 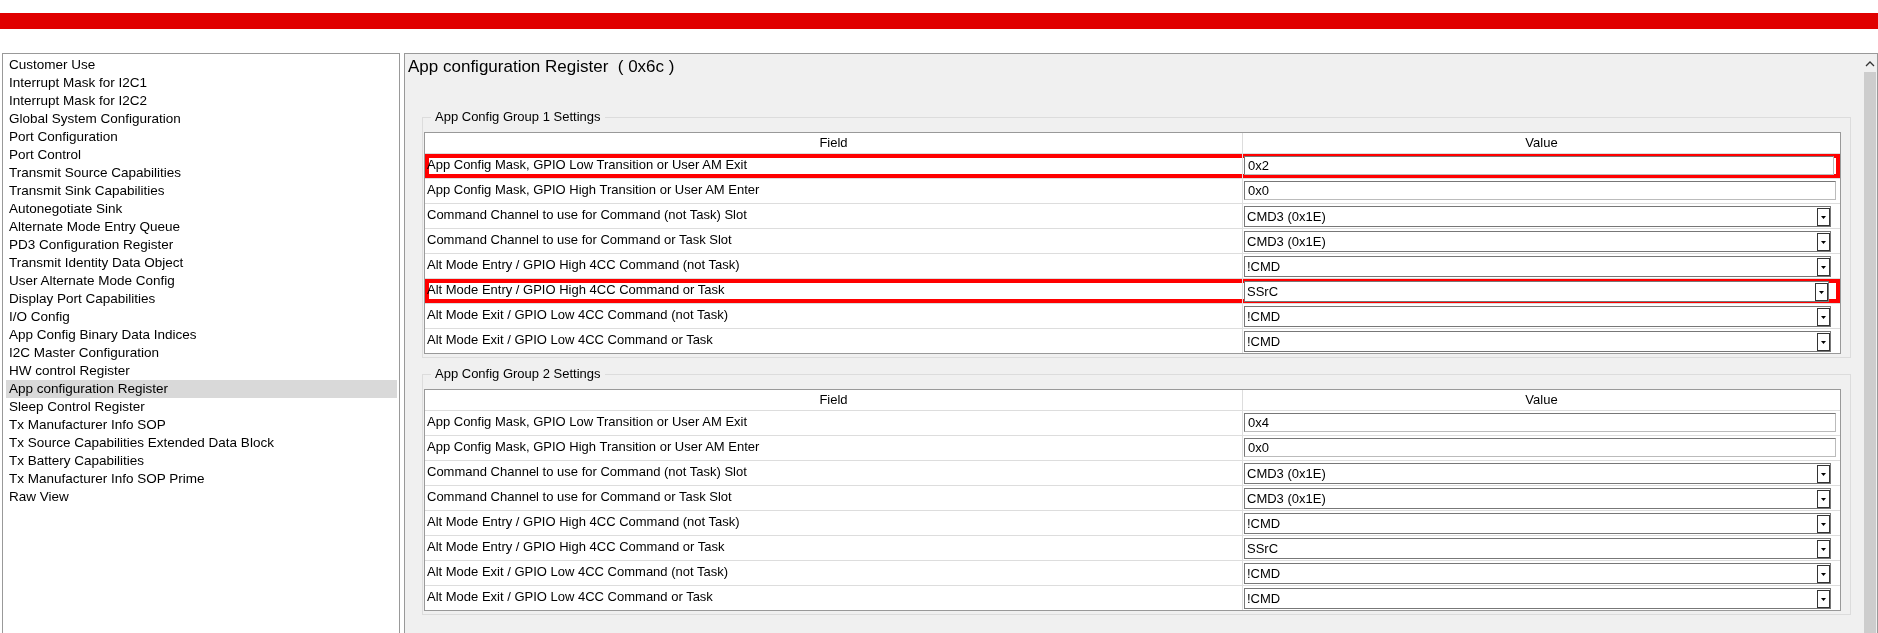 I want to click on group-title: App Config Group 2 Settings, so click(x=518, y=373).